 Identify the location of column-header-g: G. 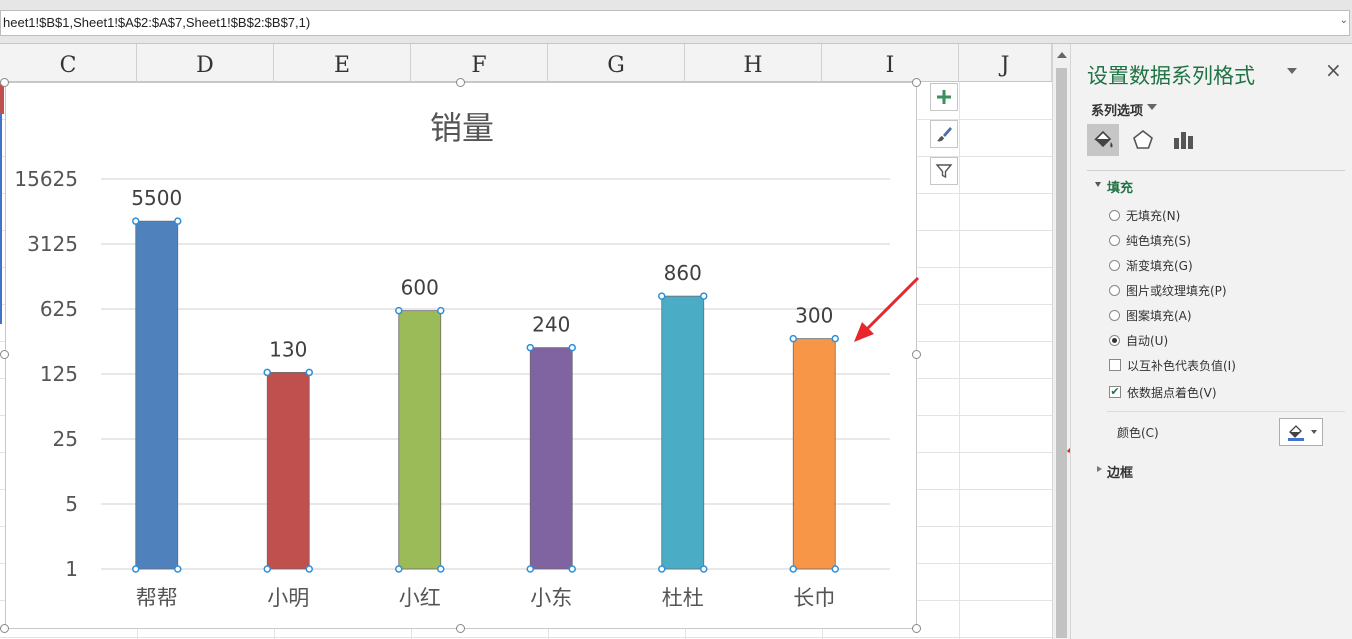
(616, 63).